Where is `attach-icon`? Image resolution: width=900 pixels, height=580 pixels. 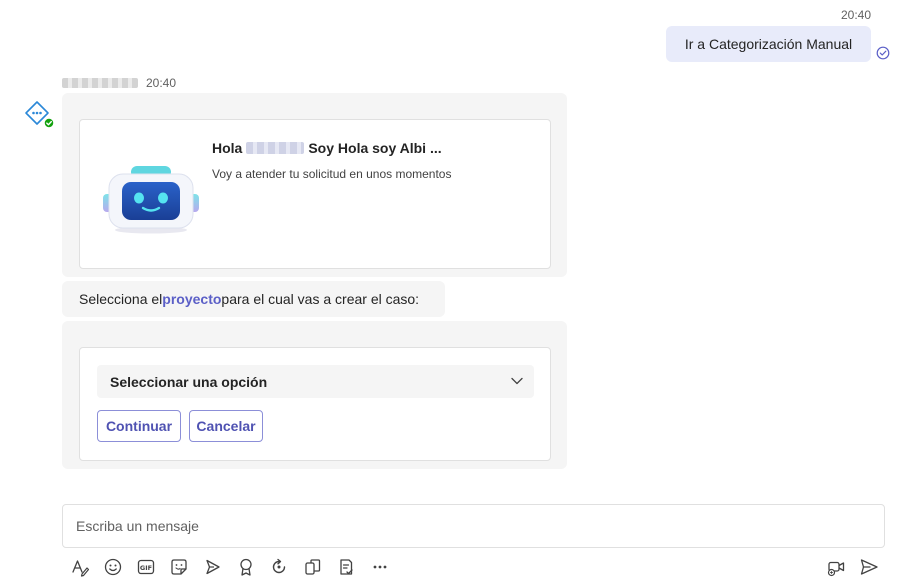 attach-icon is located at coordinates (313, 567).